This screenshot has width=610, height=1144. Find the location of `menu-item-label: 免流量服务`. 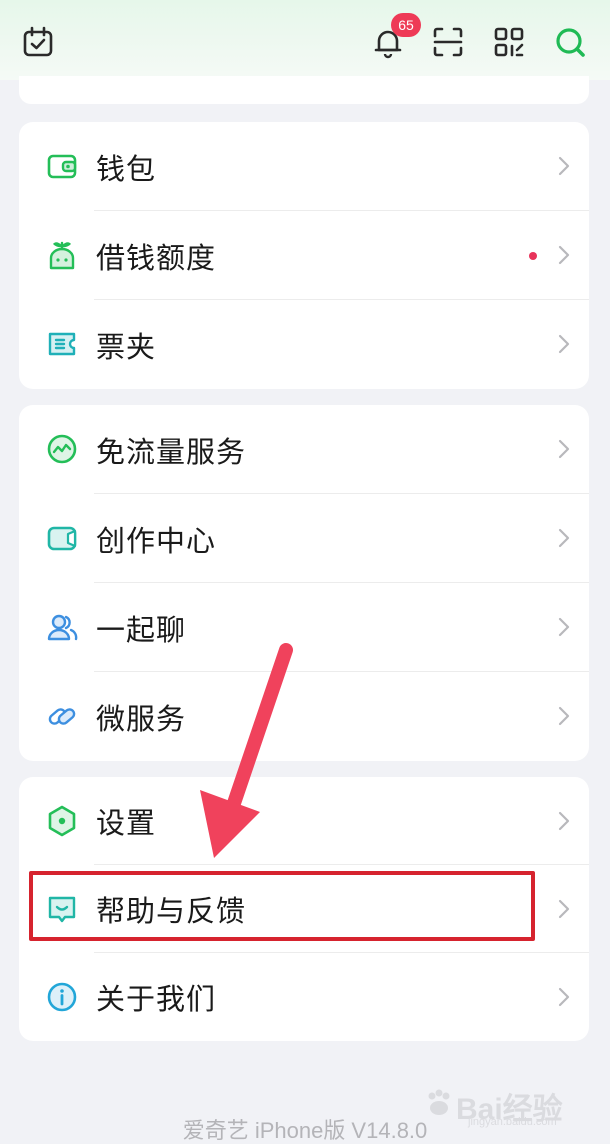

menu-item-label: 免流量服务 is located at coordinates (171, 451).